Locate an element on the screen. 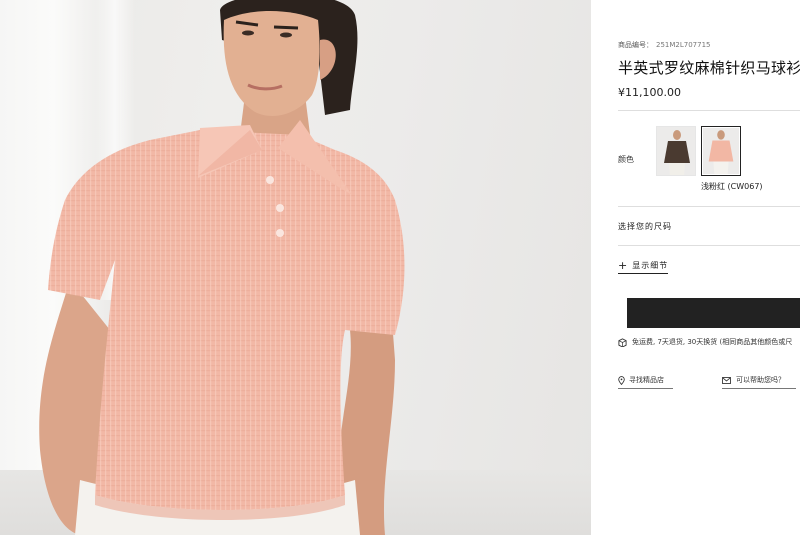 The image size is (800, 535). show-details-button: + 显示细节 is located at coordinates (643, 266).